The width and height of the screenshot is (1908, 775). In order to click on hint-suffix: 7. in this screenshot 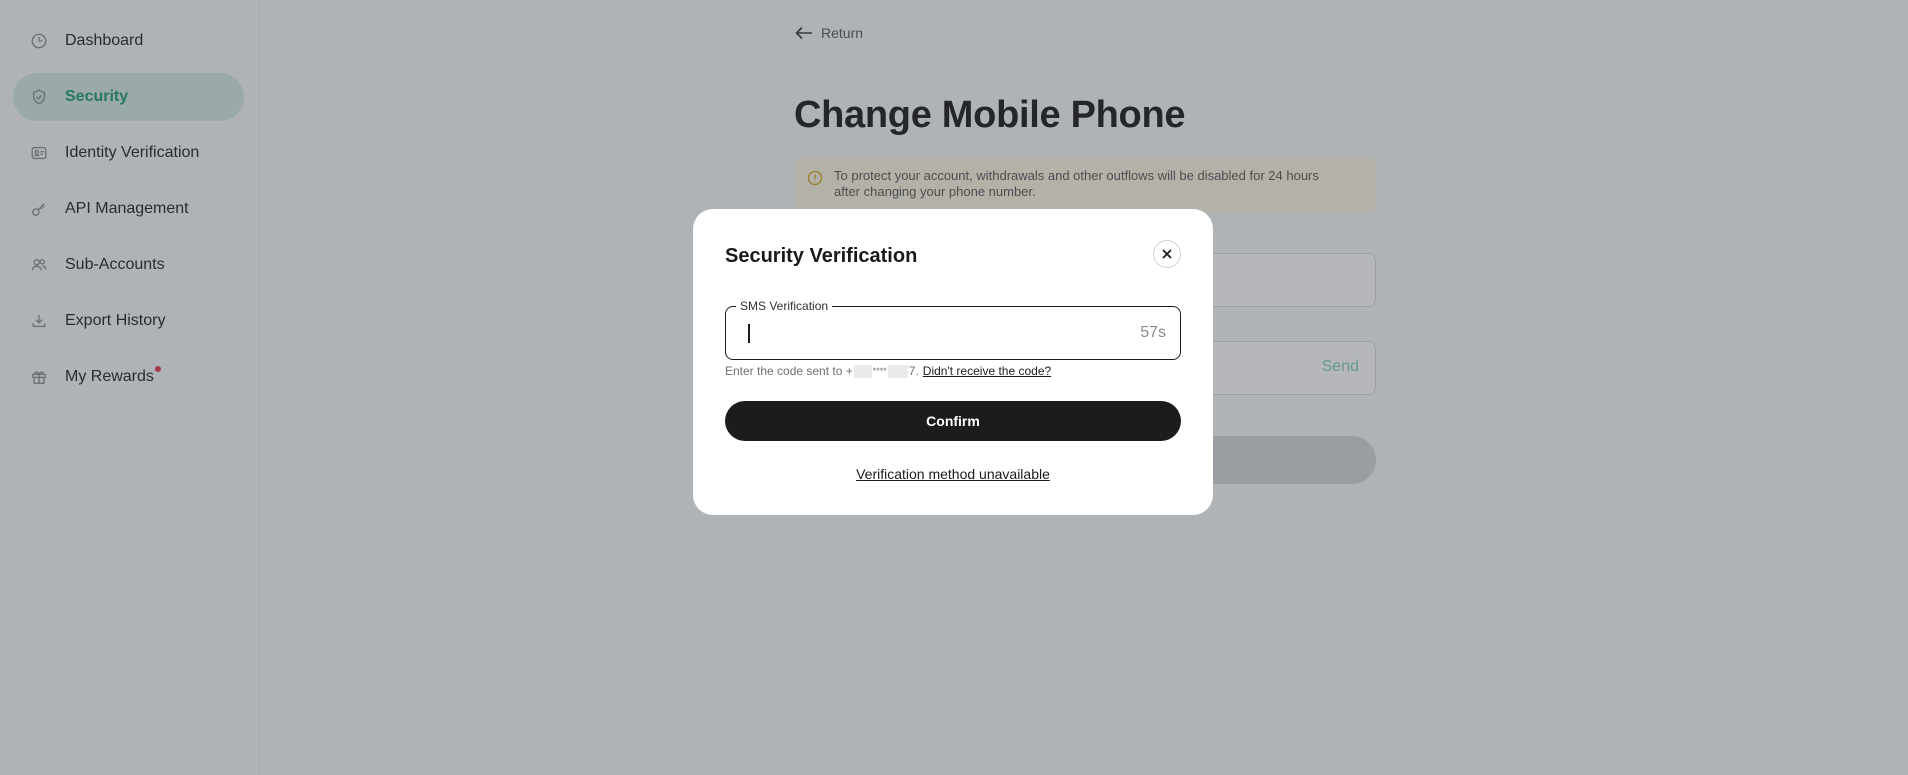, I will do `click(913, 371)`.